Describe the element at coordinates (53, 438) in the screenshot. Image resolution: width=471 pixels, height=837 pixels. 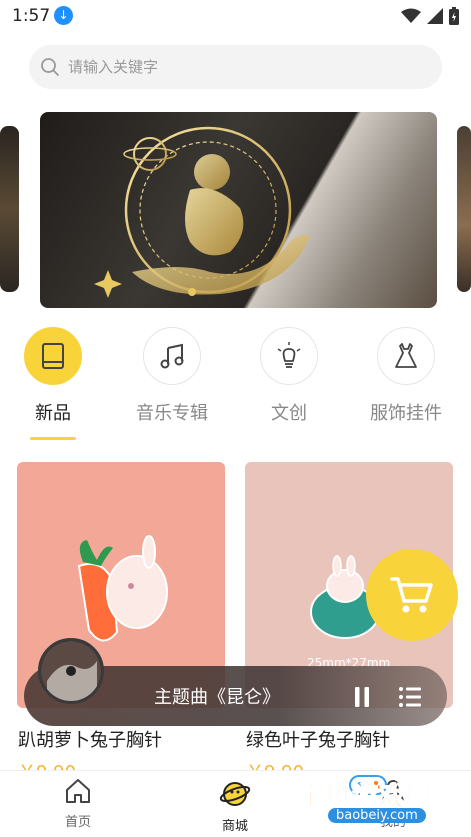
I see `active-category-indicator` at that location.